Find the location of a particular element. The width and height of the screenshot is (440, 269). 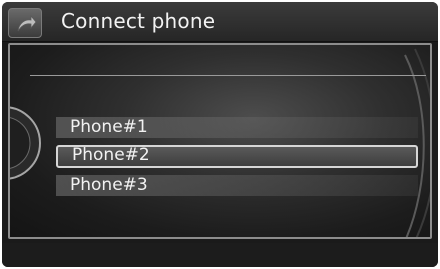

title-bar: Connect phone is located at coordinates (220, 22).